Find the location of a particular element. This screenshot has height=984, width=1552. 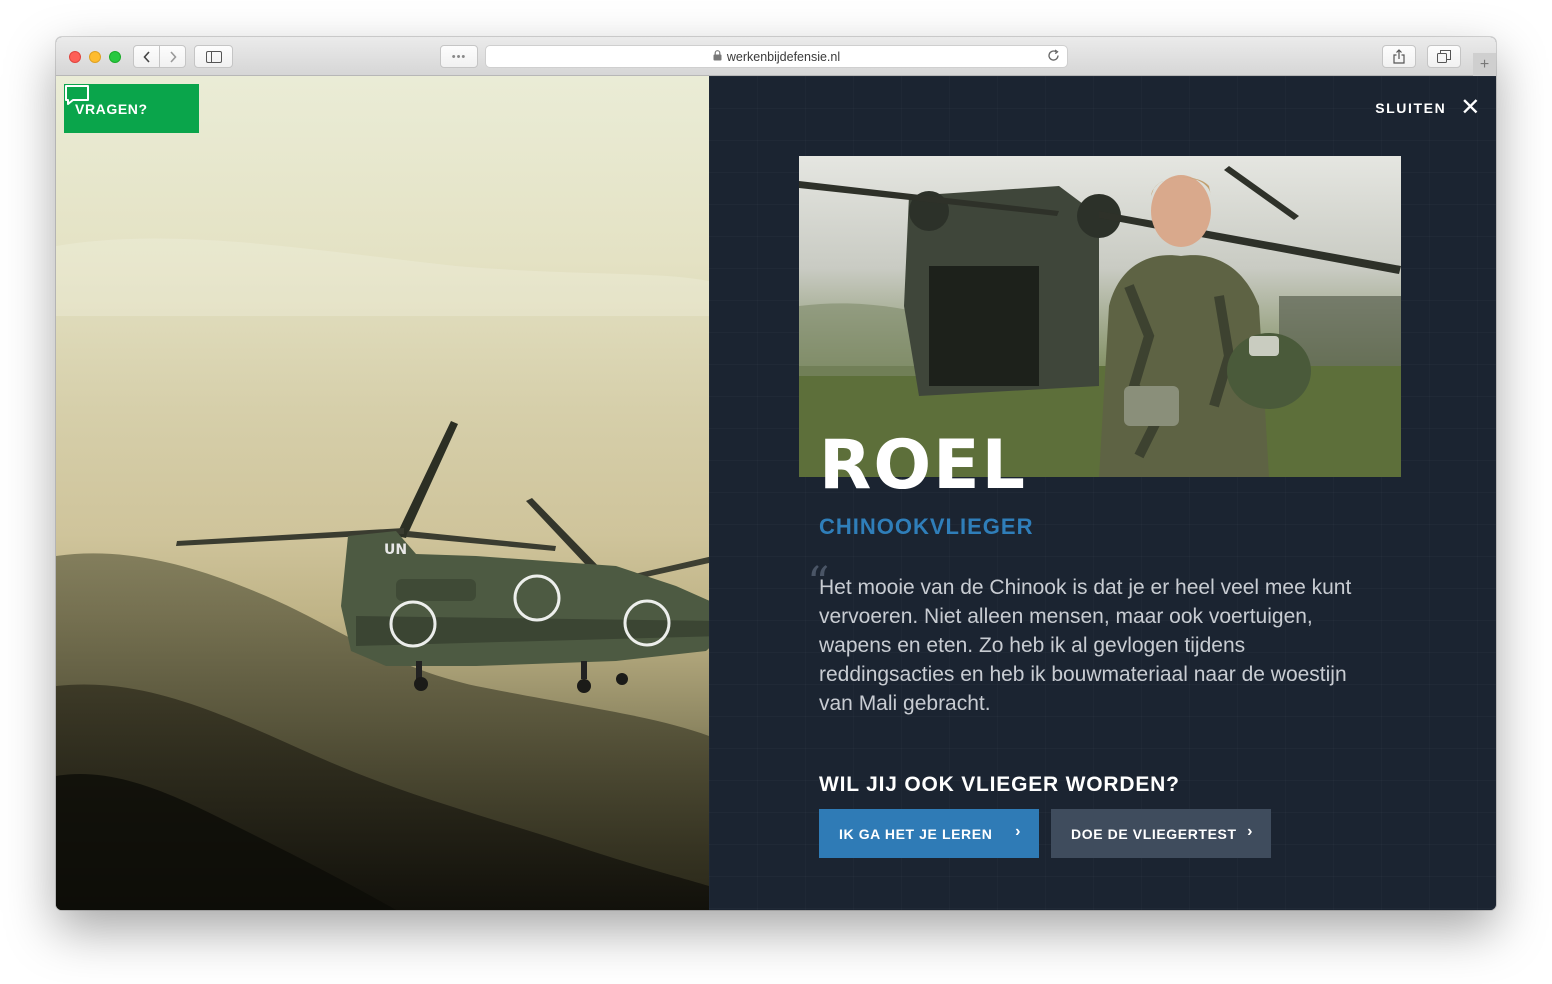

chat-bubble-icon is located at coordinates (77, 95).